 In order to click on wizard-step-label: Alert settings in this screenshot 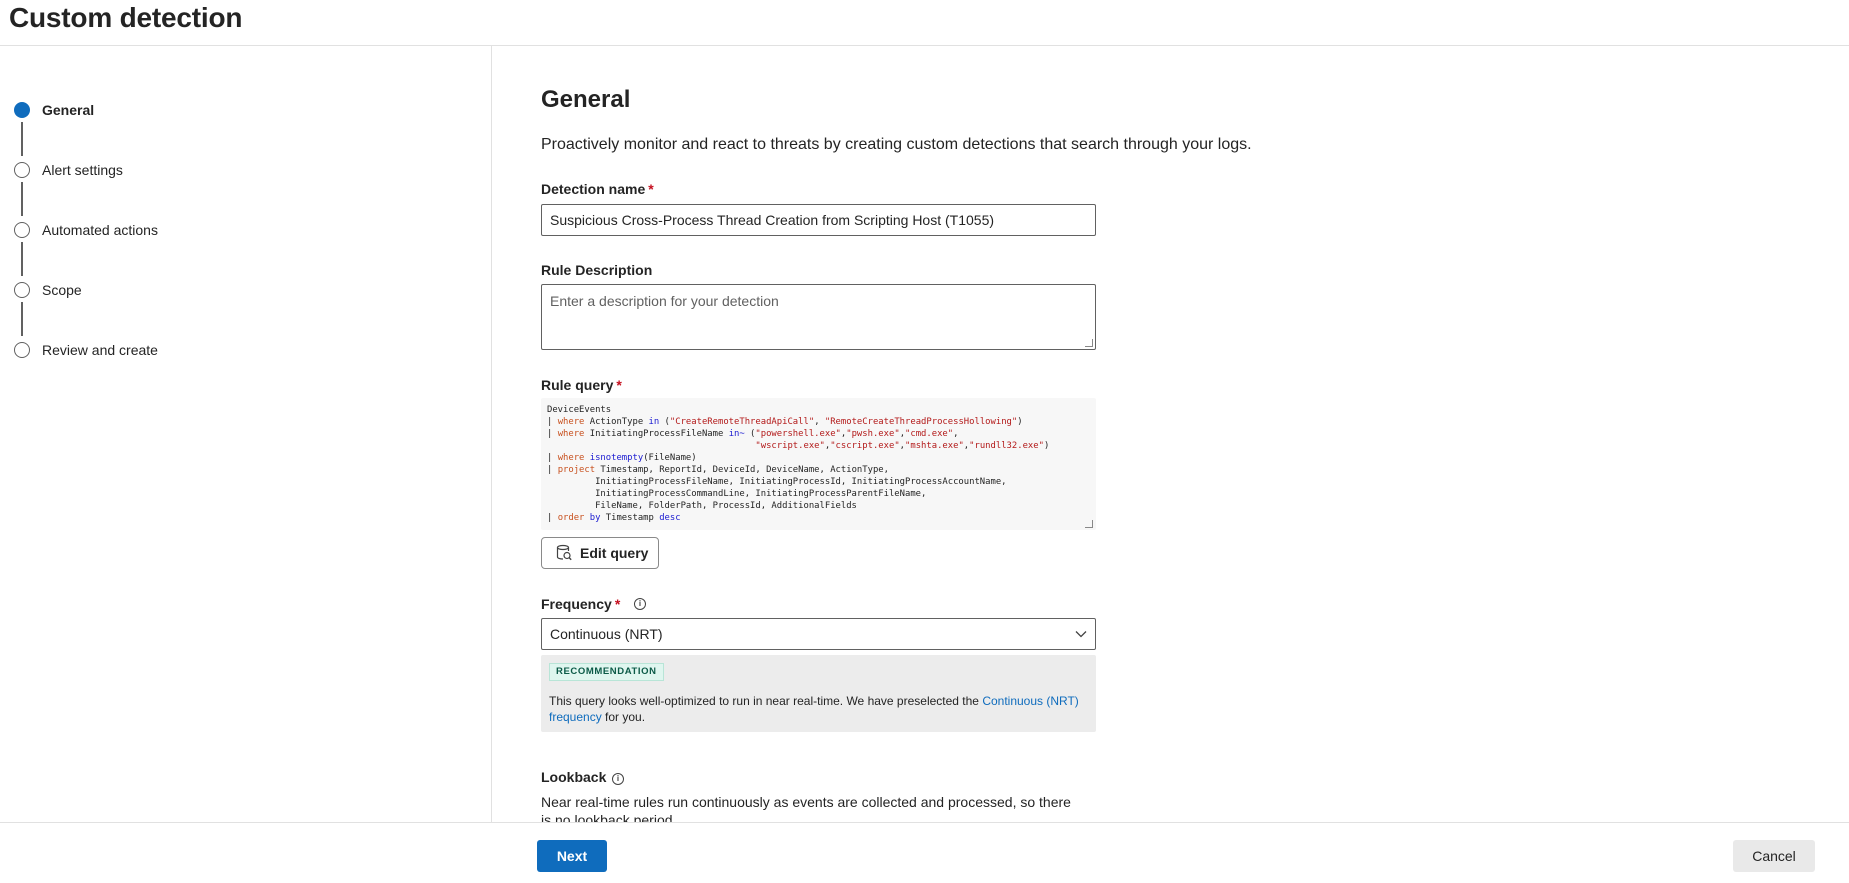, I will do `click(82, 170)`.